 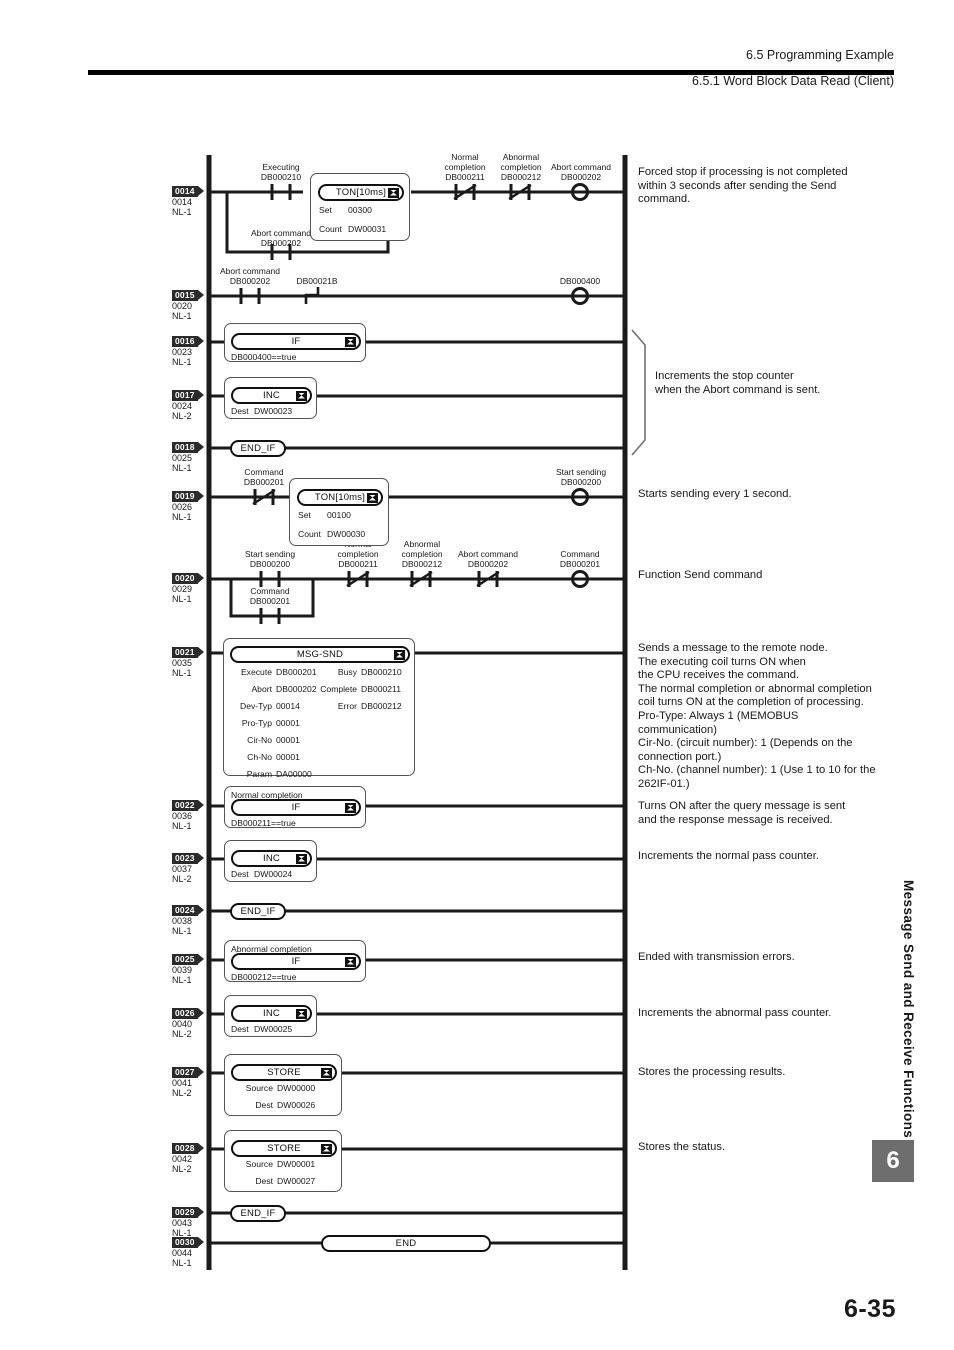 I want to click on block-inc-1-dest-key: Dest, so click(x=240, y=411).